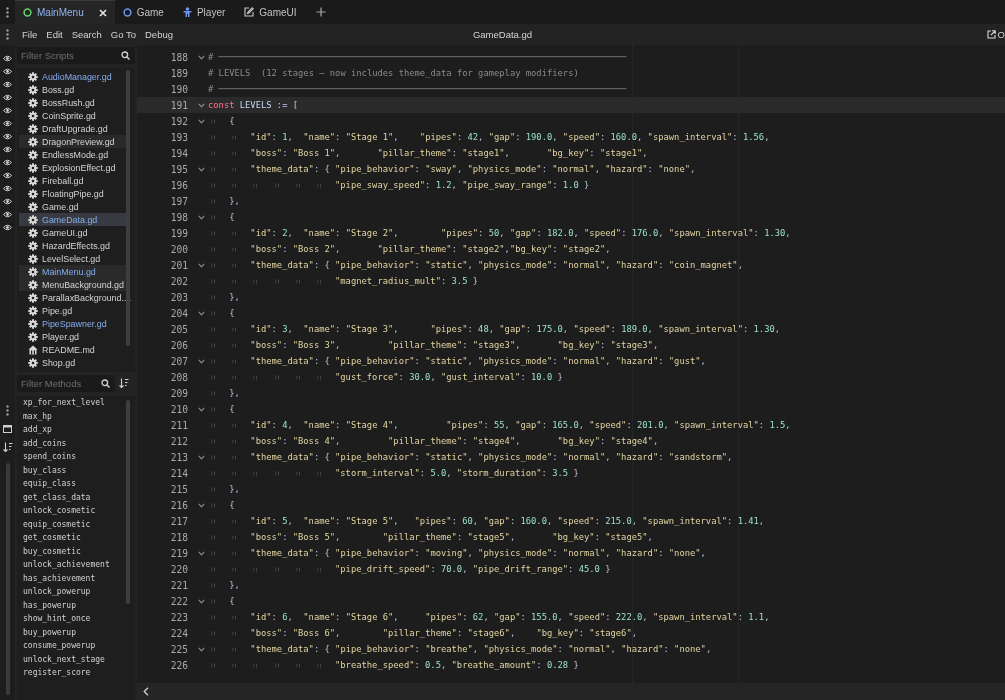 The height and width of the screenshot is (700, 1005). Describe the element at coordinates (59, 362) in the screenshot. I see `script-item: Shop.gd` at that location.